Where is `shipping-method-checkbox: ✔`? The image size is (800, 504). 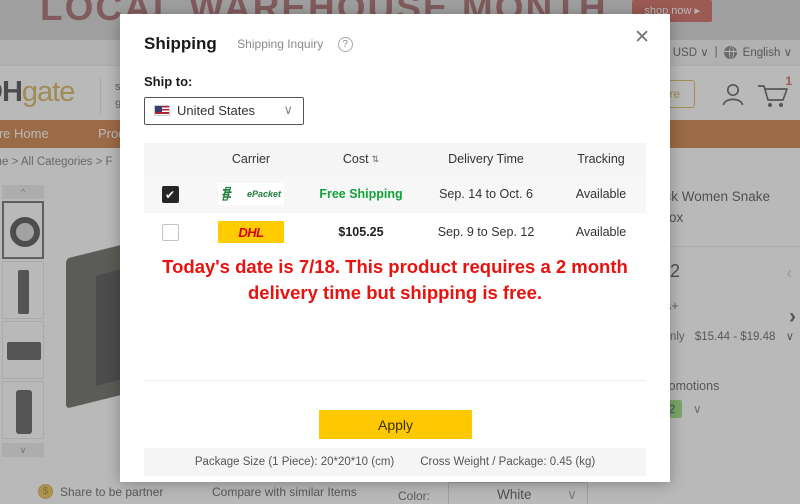 shipping-method-checkbox: ✔ is located at coordinates (170, 194).